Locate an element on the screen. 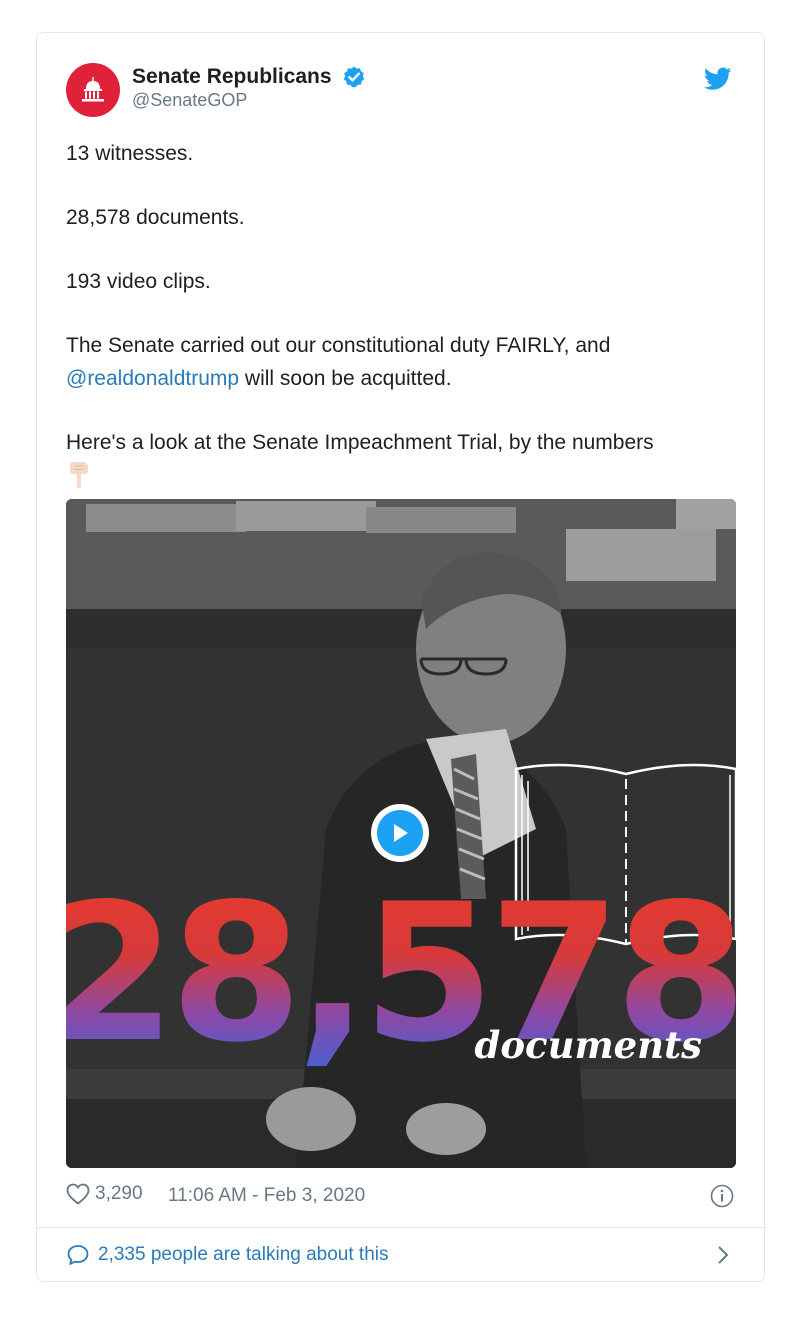 Image resolution: width=800 pixels, height=1319 pixels. heart-icon is located at coordinates (78, 1194).